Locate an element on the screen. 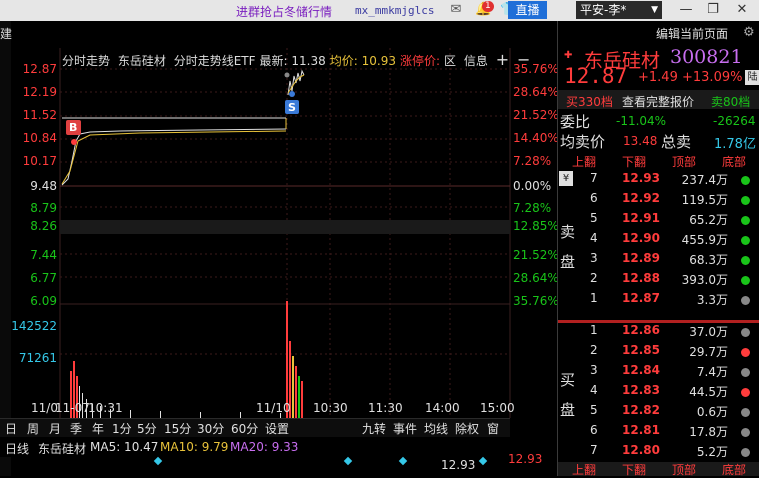  bid-row: 5 12.82 0.6万 is located at coordinates (658, 413).